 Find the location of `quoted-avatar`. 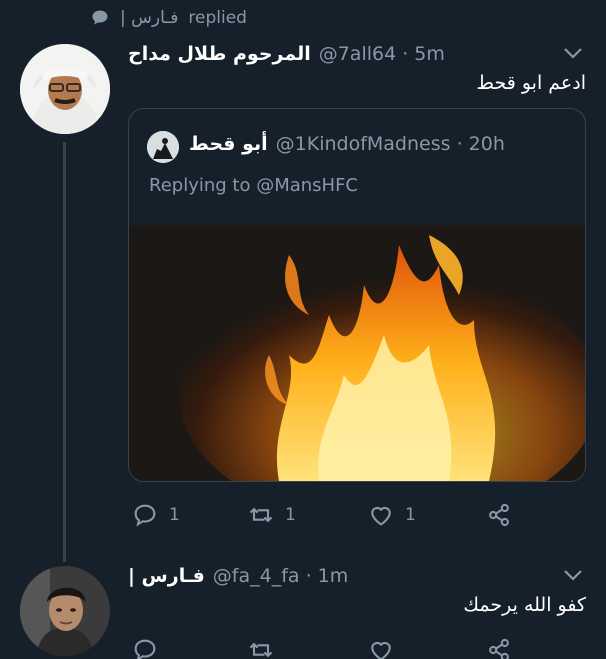

quoted-avatar is located at coordinates (163, 147).